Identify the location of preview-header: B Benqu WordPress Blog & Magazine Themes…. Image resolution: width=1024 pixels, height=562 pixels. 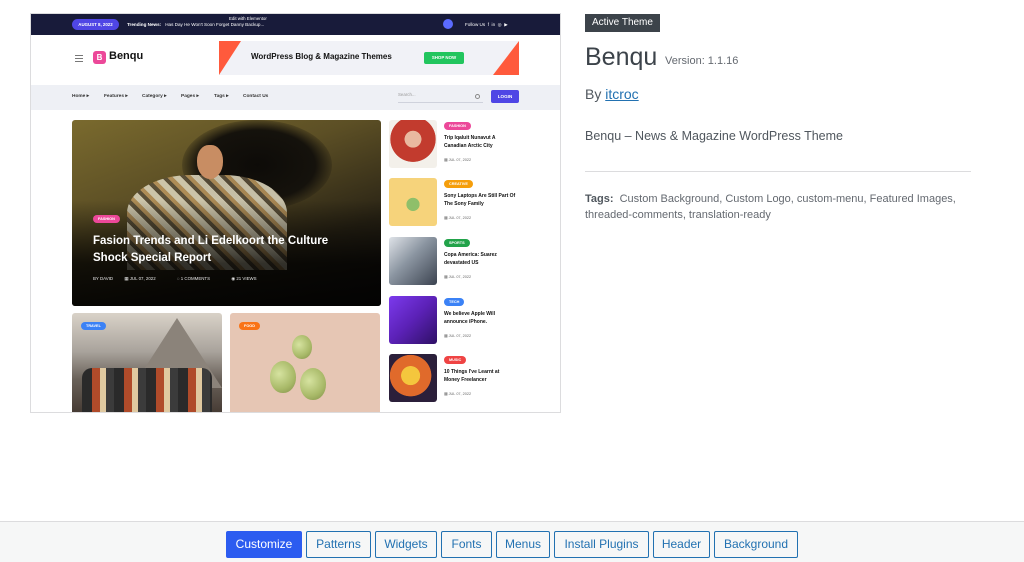
(295, 60).